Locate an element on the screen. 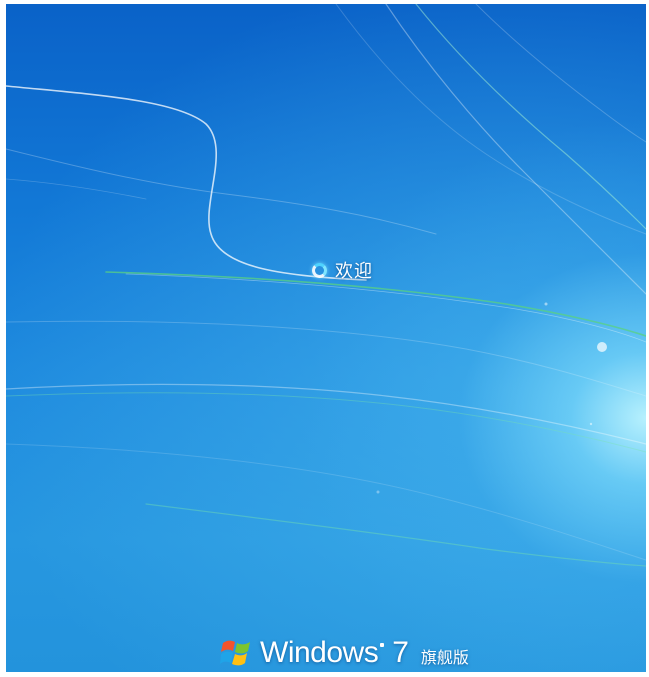 Image resolution: width=649 pixels, height=677 pixels. brand-name: Windows is located at coordinates (319, 652).